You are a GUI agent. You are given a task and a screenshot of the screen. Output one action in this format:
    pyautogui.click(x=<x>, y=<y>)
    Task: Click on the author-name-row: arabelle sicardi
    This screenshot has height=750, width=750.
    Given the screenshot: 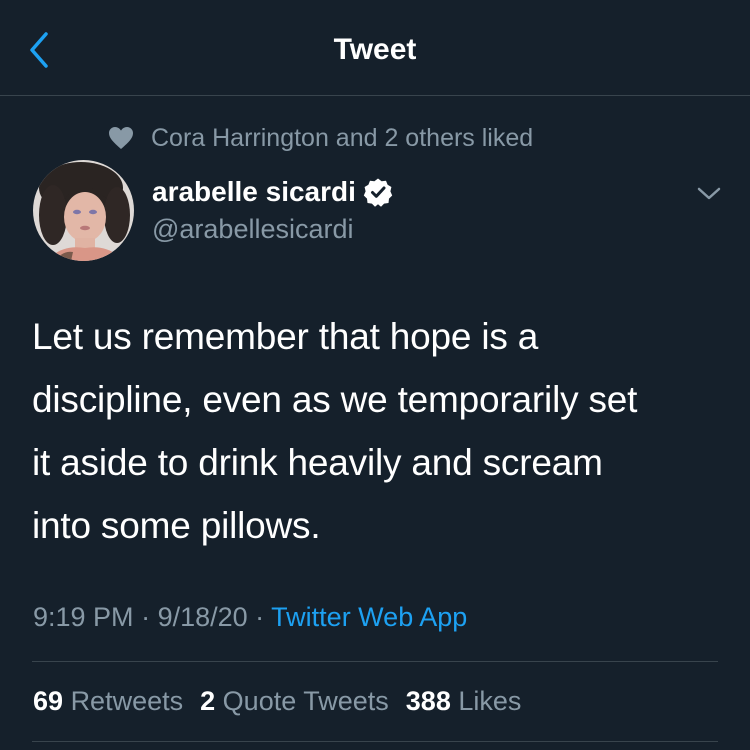 What is the action you would take?
    pyautogui.click(x=272, y=192)
    